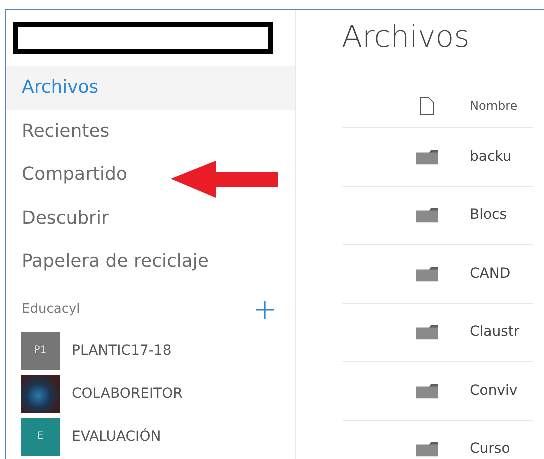  Describe the element at coordinates (150, 262) in the screenshot. I see `nav-item: Papelera de reciclaje` at that location.